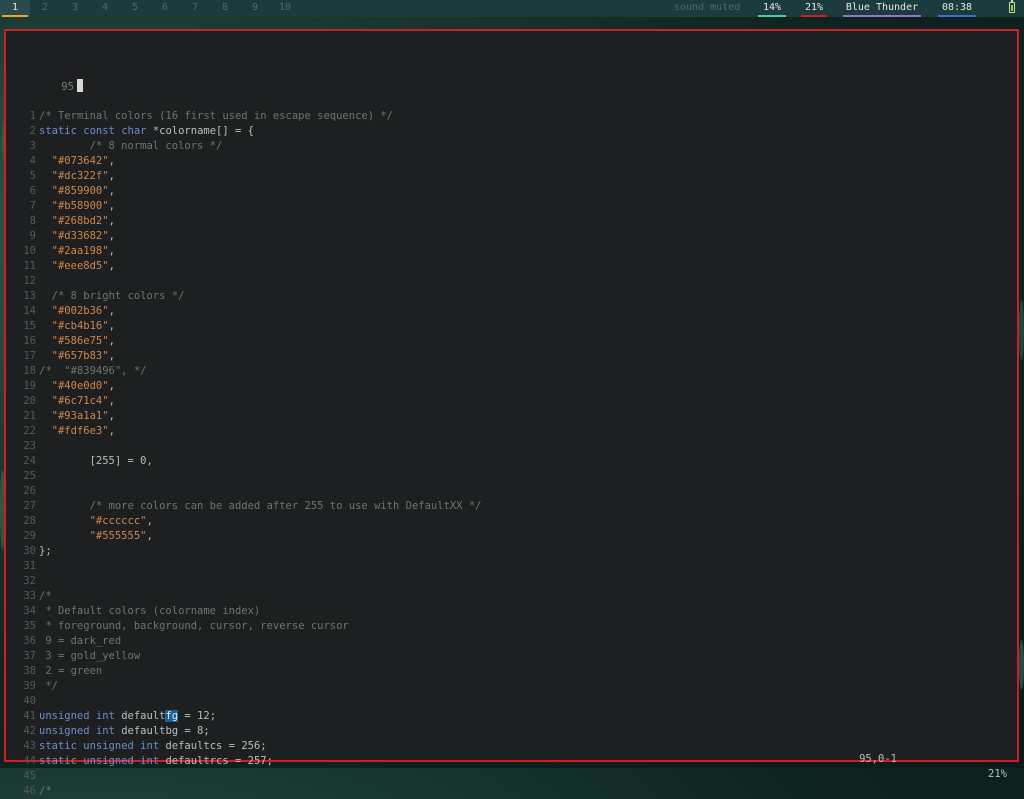 This screenshot has width=1024, height=799. I want to click on line-text: "#dc322f",, so click(83, 176).